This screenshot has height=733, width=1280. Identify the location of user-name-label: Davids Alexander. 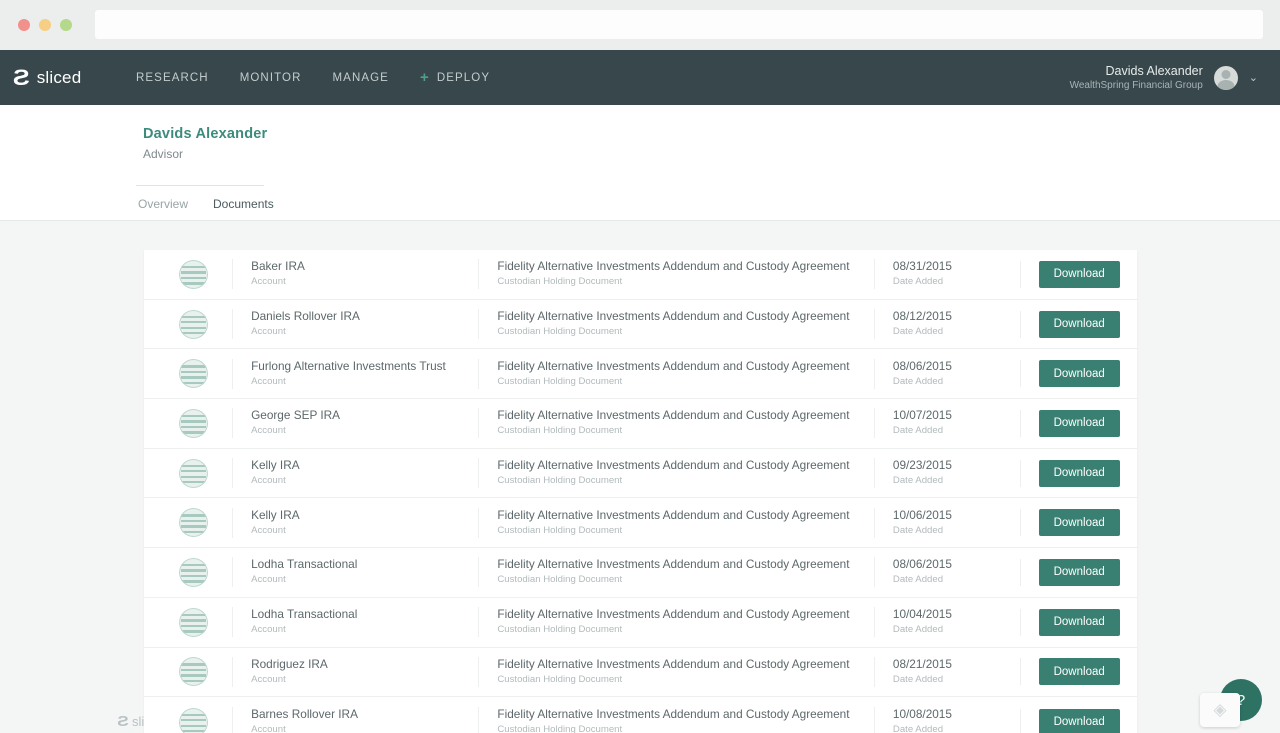
(1154, 70).